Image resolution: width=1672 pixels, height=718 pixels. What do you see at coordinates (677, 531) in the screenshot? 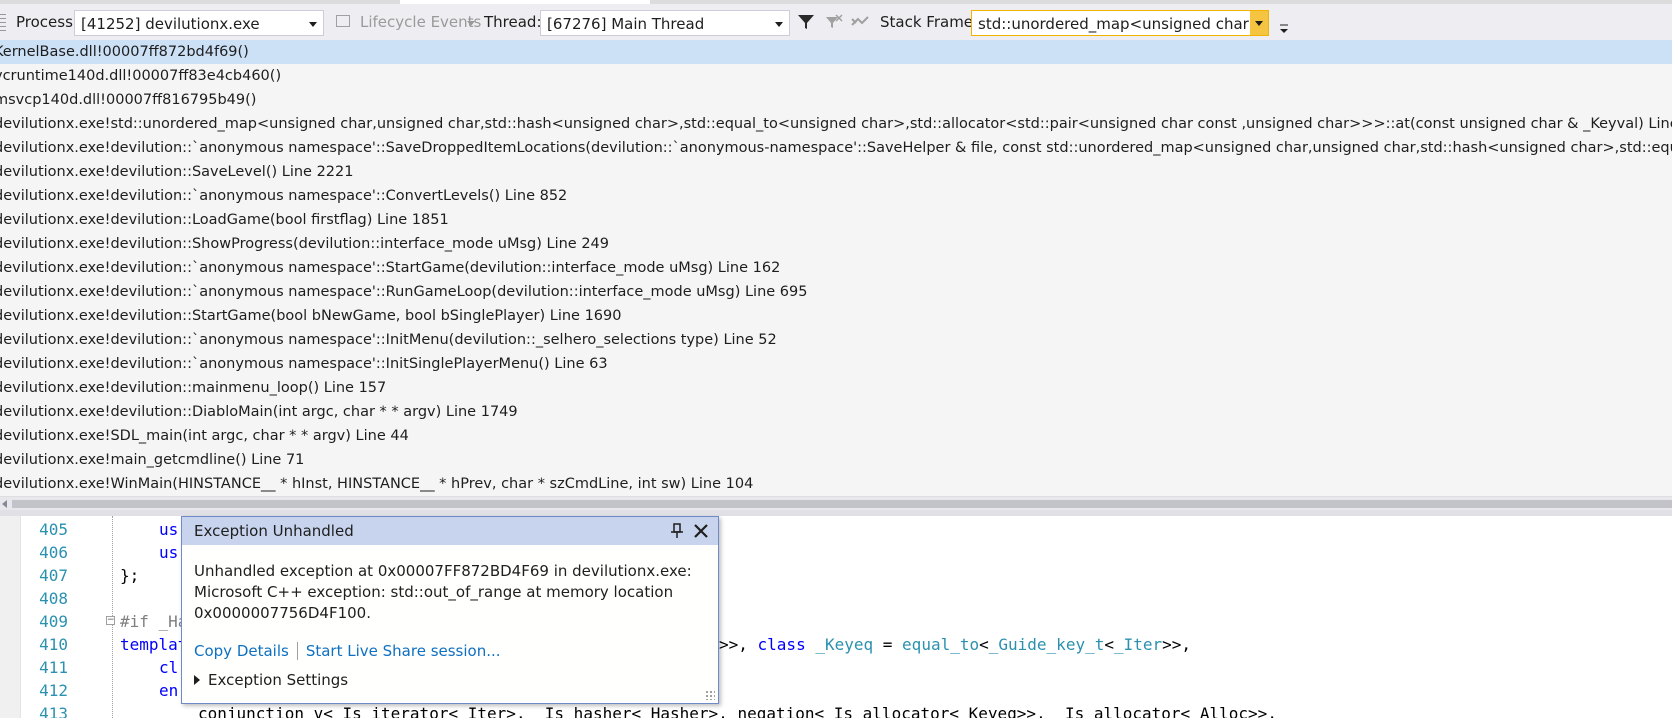
I see `pin-icon` at bounding box center [677, 531].